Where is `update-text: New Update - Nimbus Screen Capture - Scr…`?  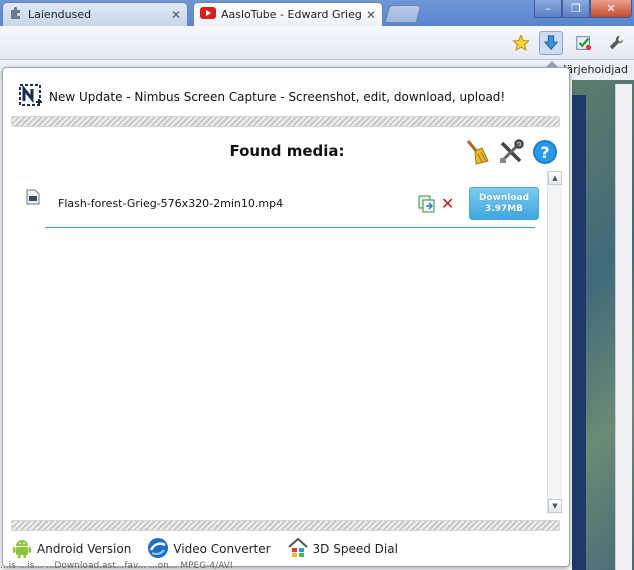 update-text: New Update - Nimbus Screen Capture - Scr… is located at coordinates (277, 97).